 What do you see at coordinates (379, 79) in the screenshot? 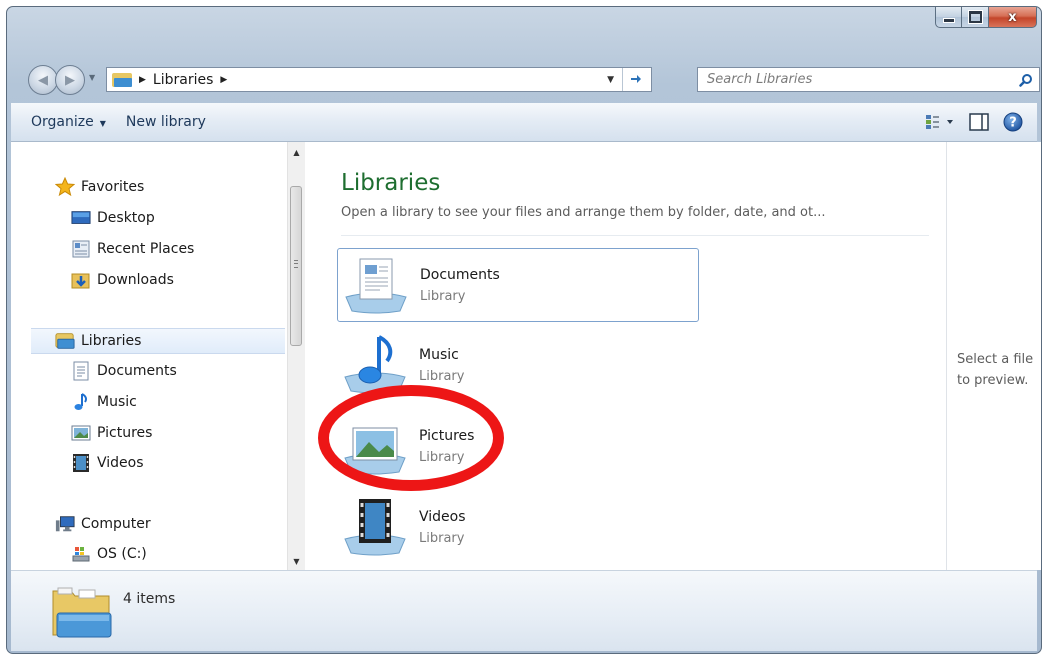
I see `address-bar: ▶ Libraries ▶ ▼` at bounding box center [379, 79].